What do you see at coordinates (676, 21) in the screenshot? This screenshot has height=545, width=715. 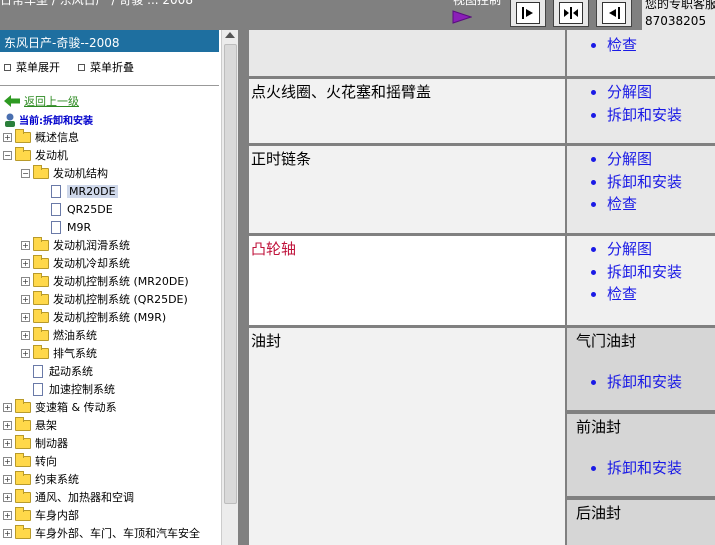 I see `help-phone: 87038205` at bounding box center [676, 21].